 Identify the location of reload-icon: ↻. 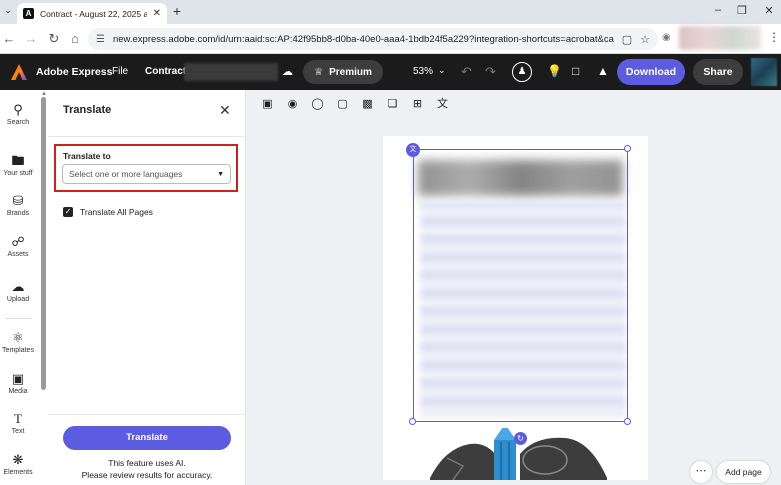
(54, 39).